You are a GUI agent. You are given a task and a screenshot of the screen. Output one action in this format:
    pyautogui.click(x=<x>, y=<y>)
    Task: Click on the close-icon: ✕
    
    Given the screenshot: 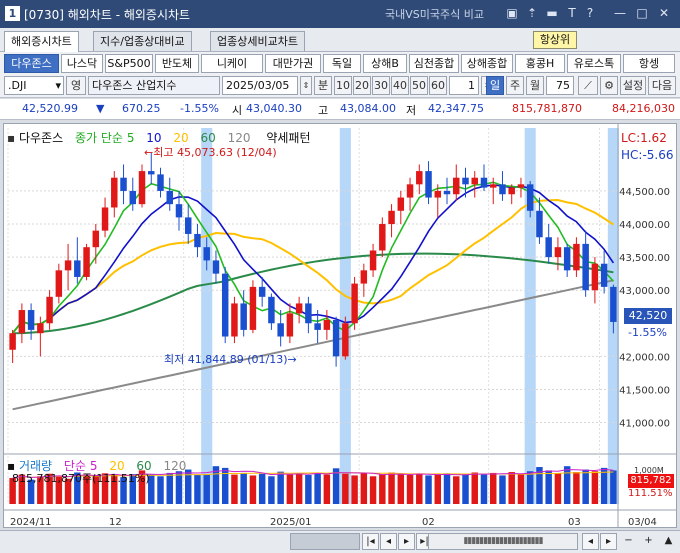 What is the action you would take?
    pyautogui.click(x=664, y=13)
    